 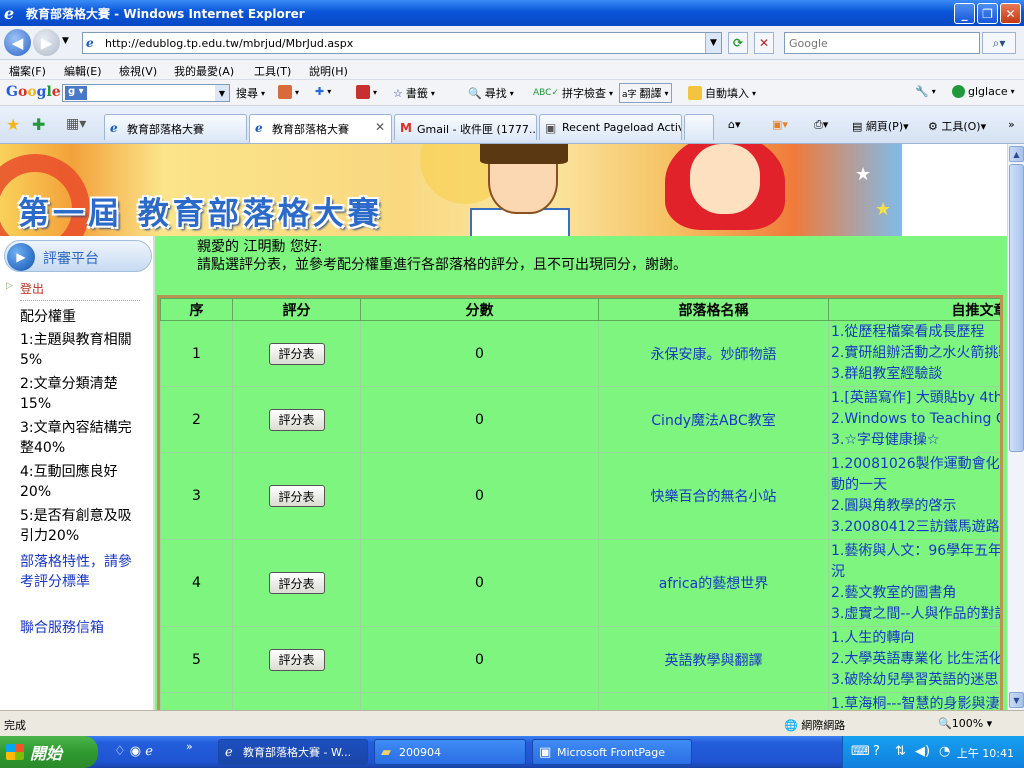 I want to click on account-button: glglace ▾, so click(x=983, y=91).